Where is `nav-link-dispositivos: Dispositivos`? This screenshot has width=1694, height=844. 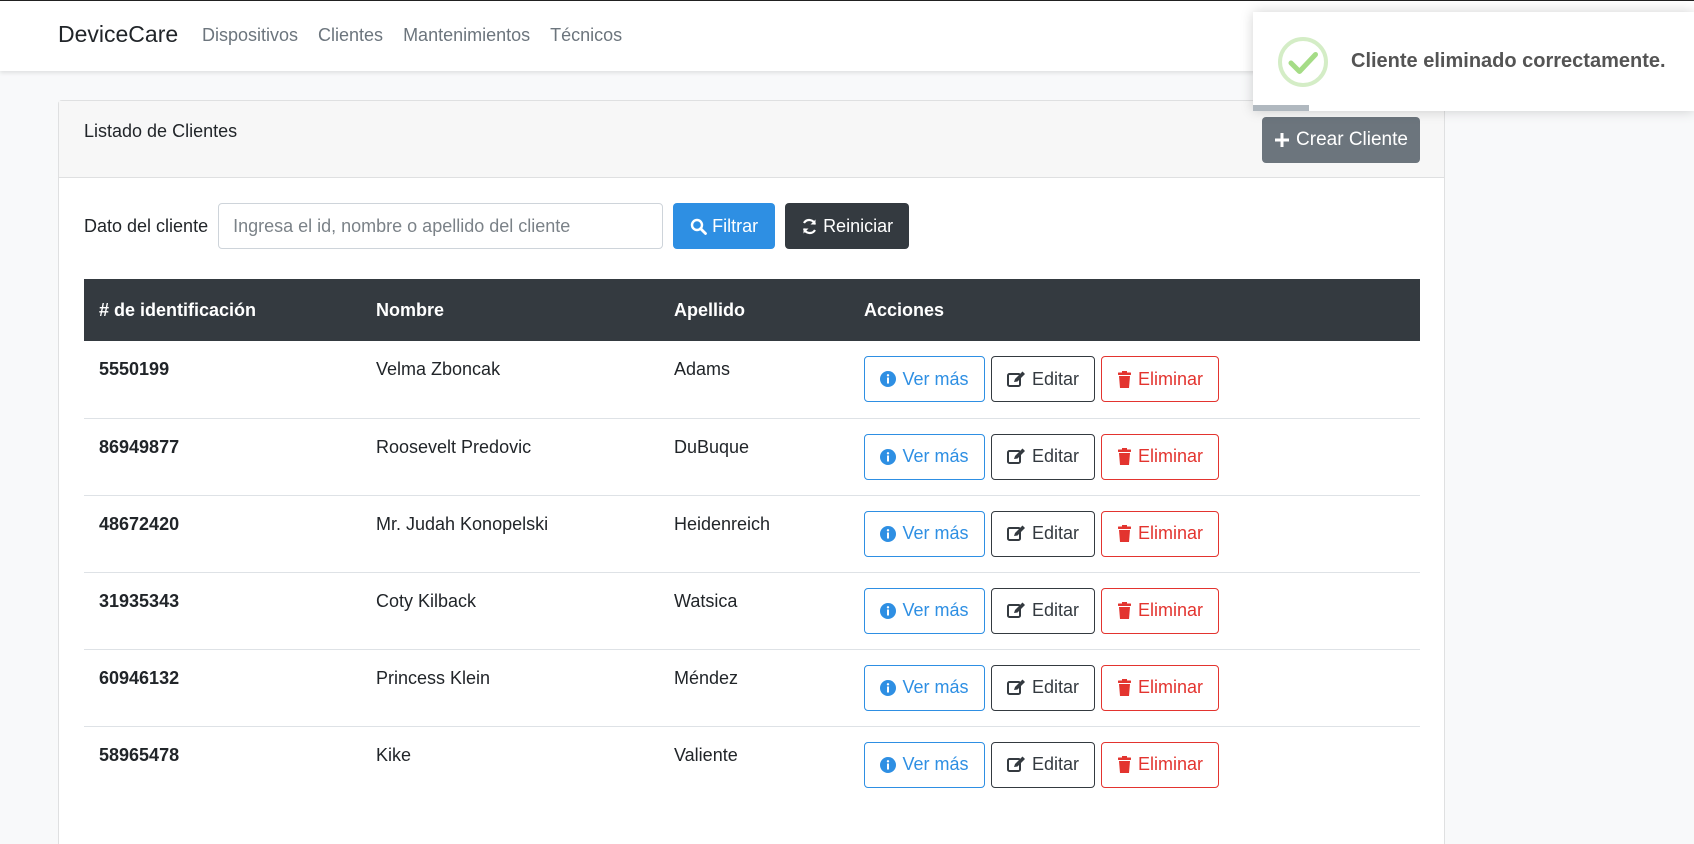 nav-link-dispositivos: Dispositivos is located at coordinates (250, 35).